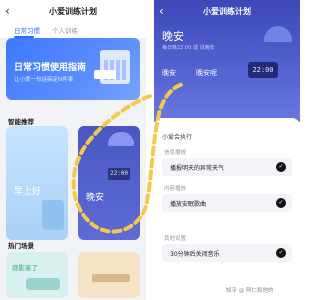  What do you see at coordinates (111, 278) in the screenshot?
I see `desk-illustration` at bounding box center [111, 278].